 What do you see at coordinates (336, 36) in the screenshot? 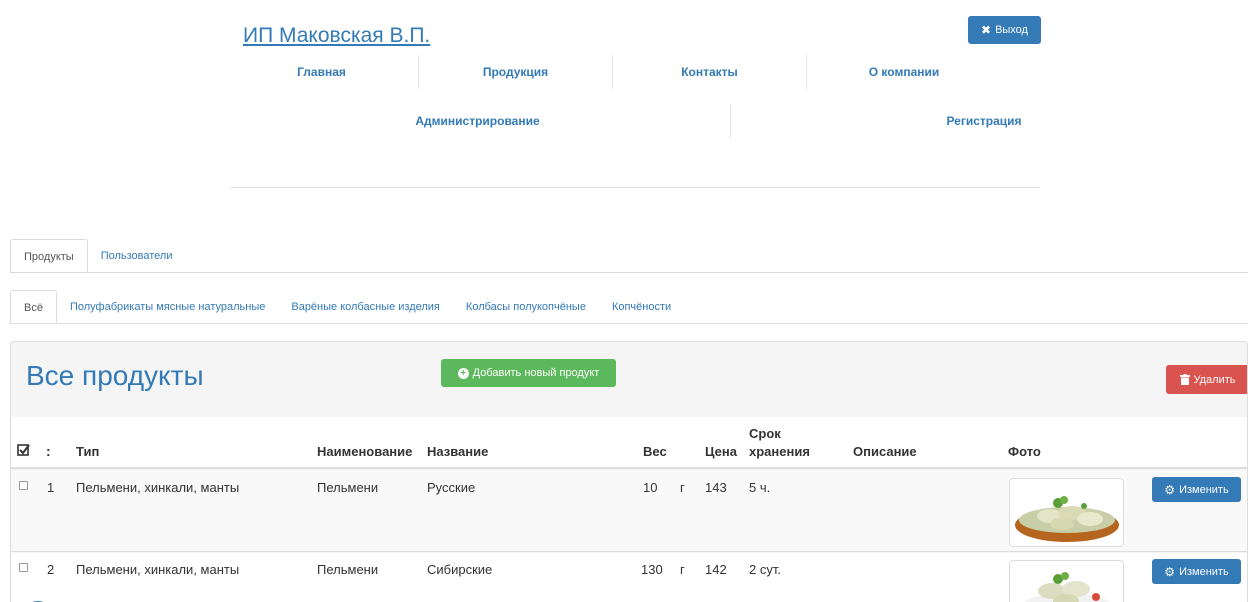
I see `brand-link: ИП Маковская В.П.` at bounding box center [336, 36].